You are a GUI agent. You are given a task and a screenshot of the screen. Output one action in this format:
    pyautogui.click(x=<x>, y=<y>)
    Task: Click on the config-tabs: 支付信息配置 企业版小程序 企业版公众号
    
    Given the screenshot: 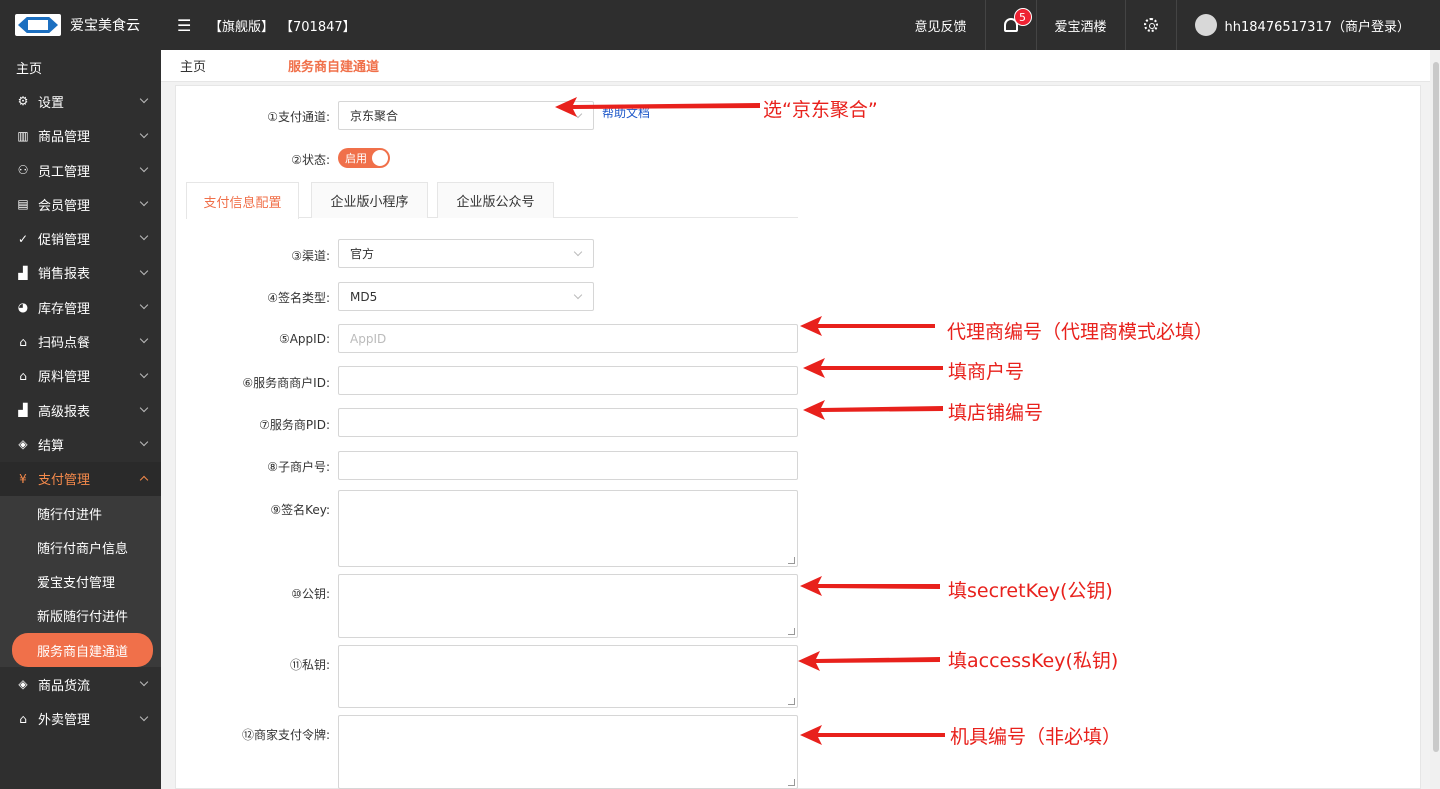 What is the action you would take?
    pyautogui.click(x=492, y=200)
    